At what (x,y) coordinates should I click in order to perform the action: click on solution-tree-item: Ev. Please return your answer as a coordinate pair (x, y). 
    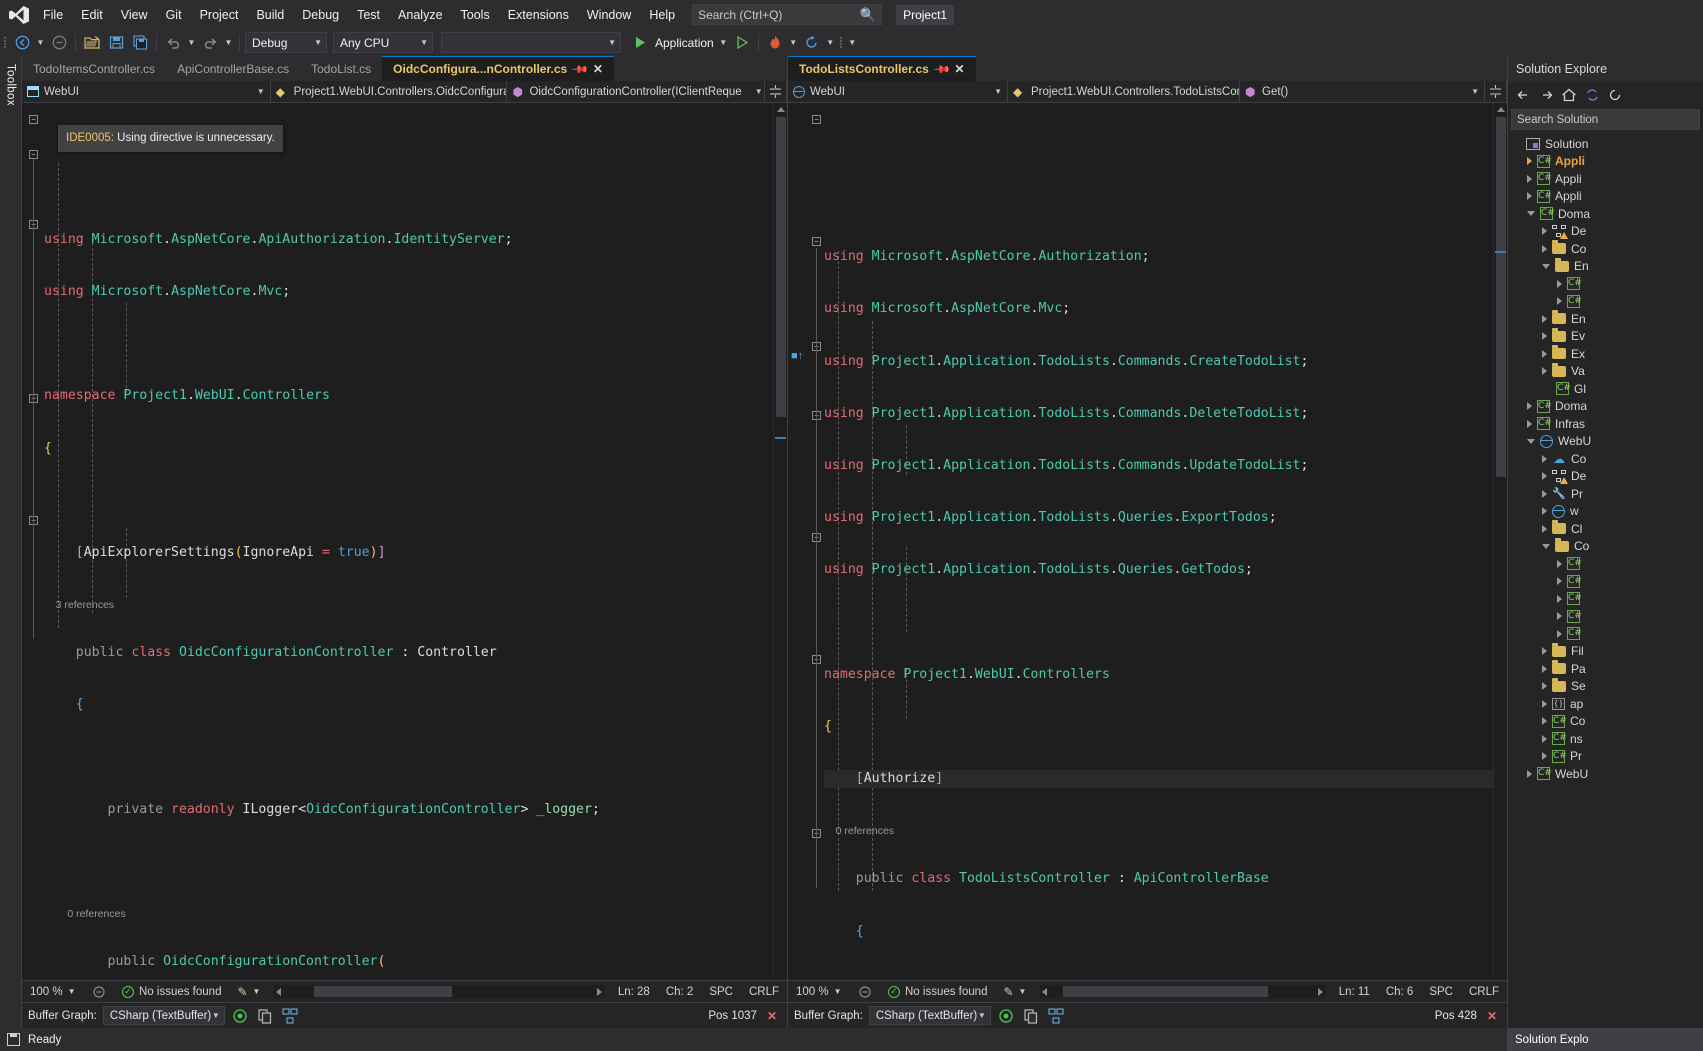
    Looking at the image, I should click on (1605, 336).